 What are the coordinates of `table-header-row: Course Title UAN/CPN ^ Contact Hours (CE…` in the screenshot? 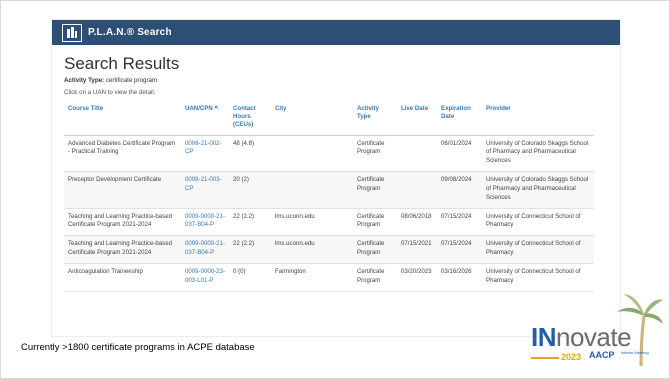 It's located at (329, 119).